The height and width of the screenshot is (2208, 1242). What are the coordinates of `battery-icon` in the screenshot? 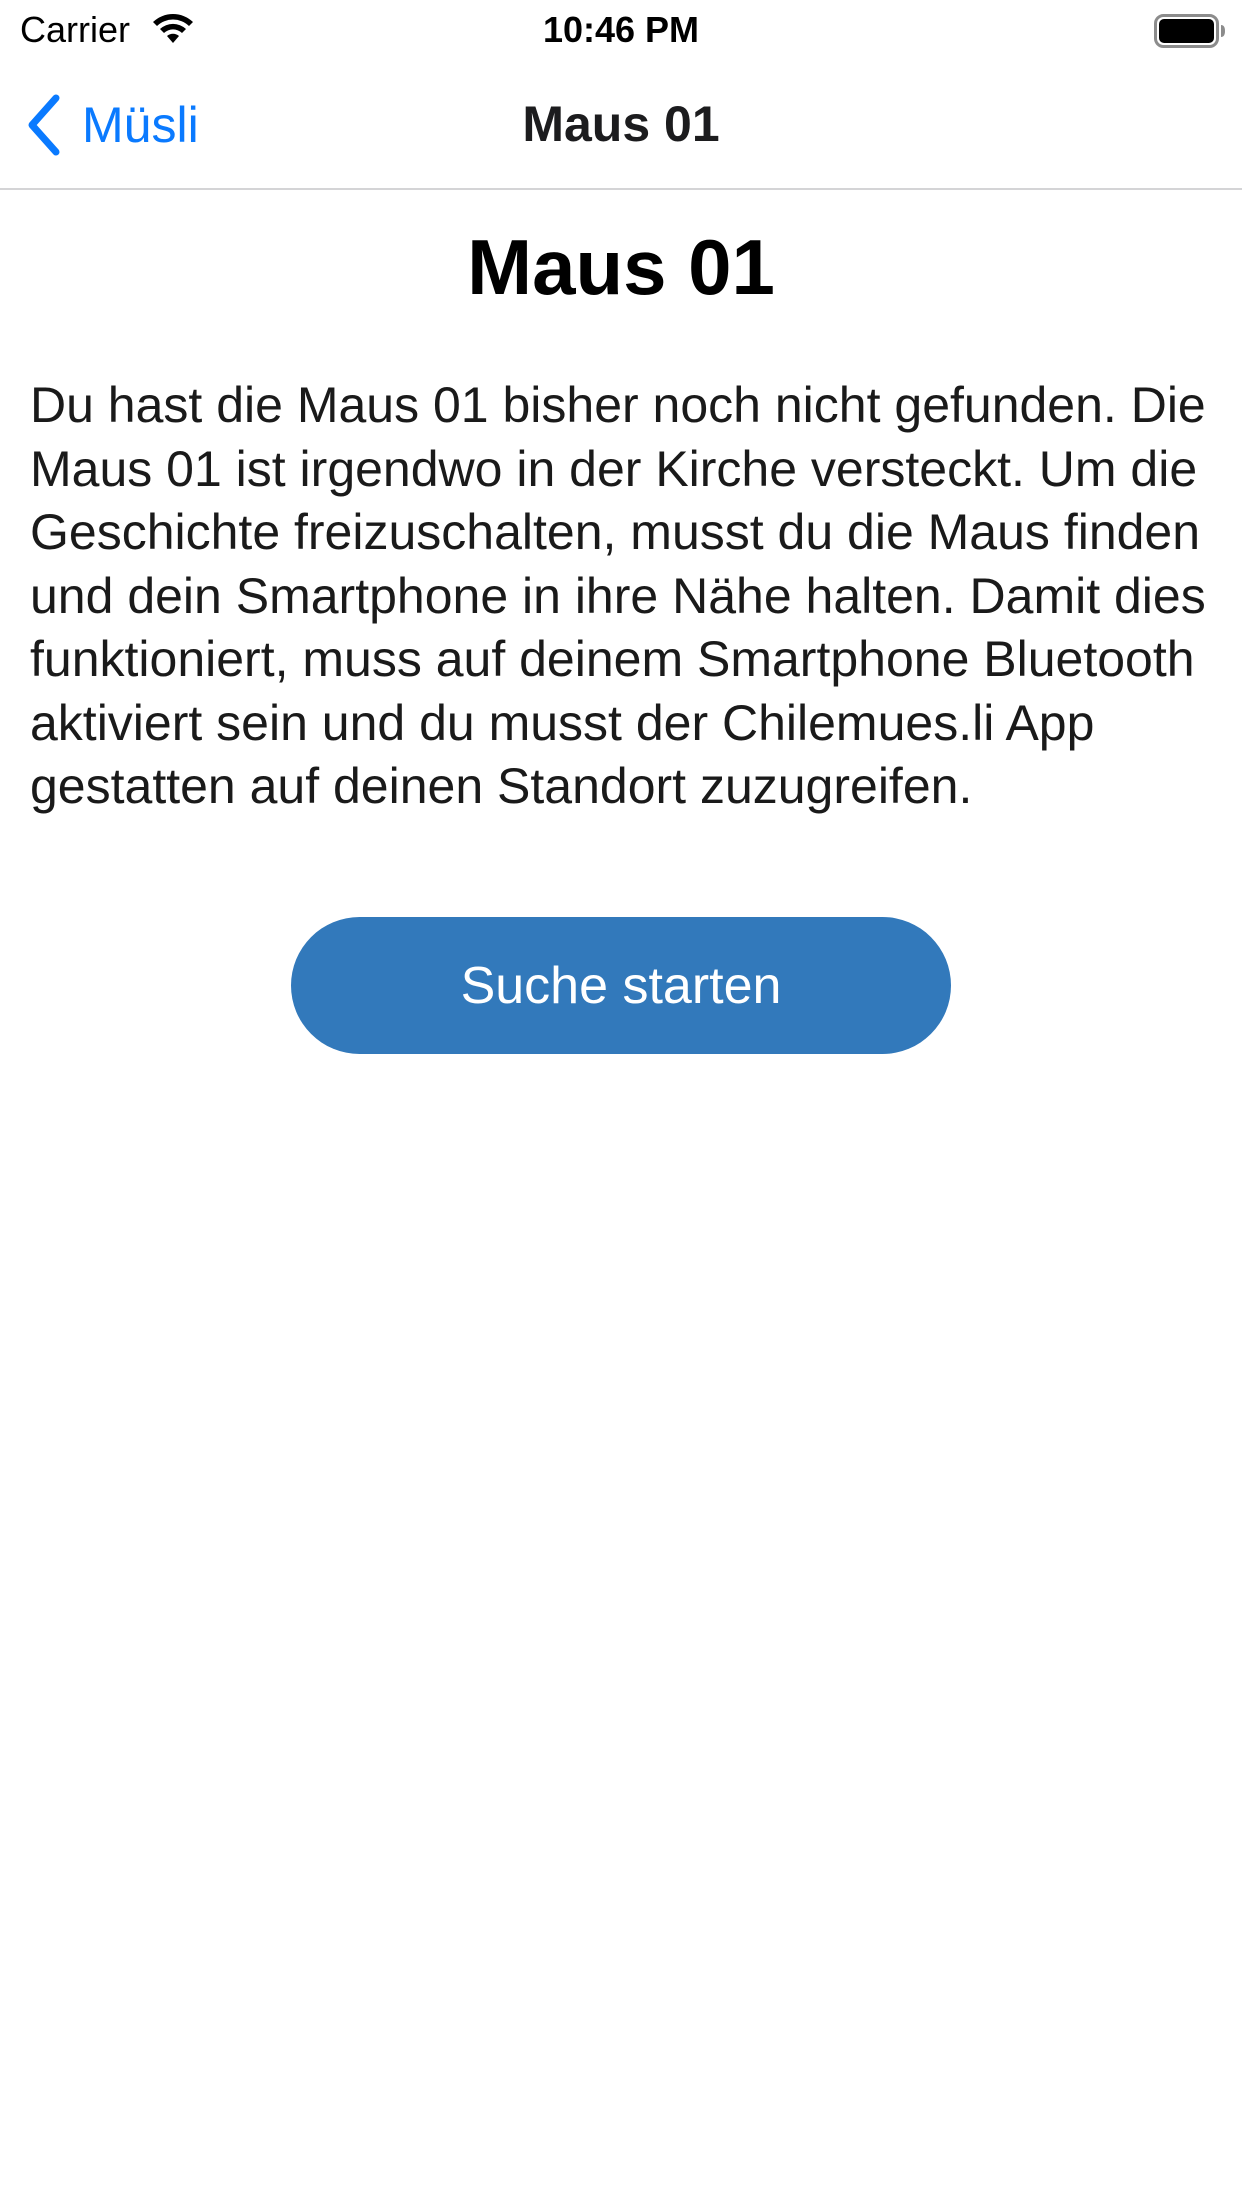 It's located at (1189, 31).